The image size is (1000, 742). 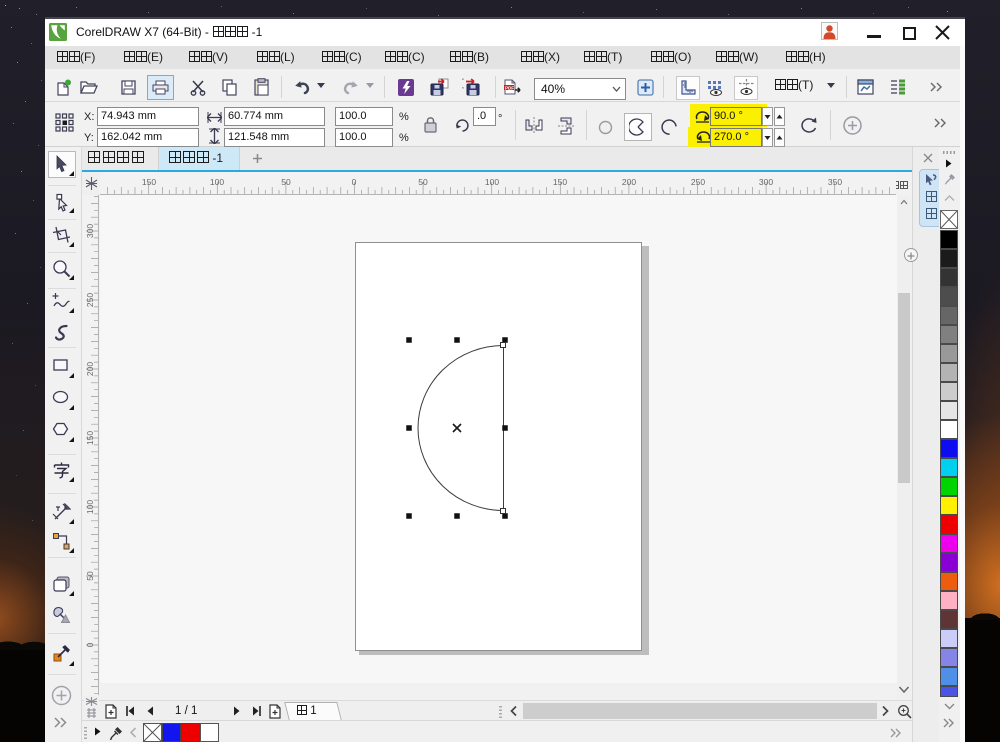 What do you see at coordinates (509, 87) in the screenshot?
I see `svg-text: PDF` at bounding box center [509, 87].